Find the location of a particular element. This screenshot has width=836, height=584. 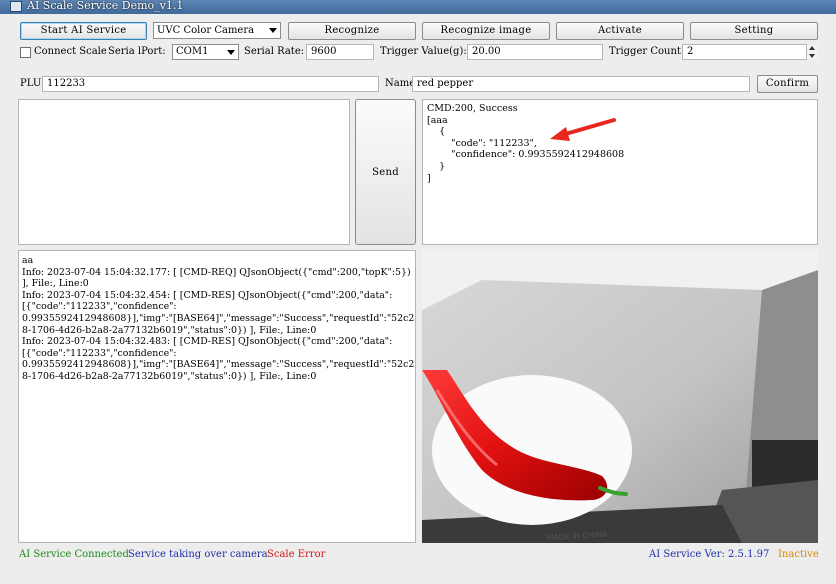

trigger-count-label: Trigger Count: is located at coordinates (647, 51).